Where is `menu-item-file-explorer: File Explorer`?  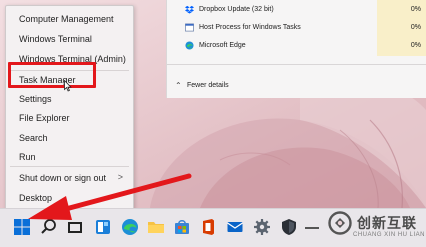 menu-item-file-explorer: File Explorer is located at coordinates (44, 118).